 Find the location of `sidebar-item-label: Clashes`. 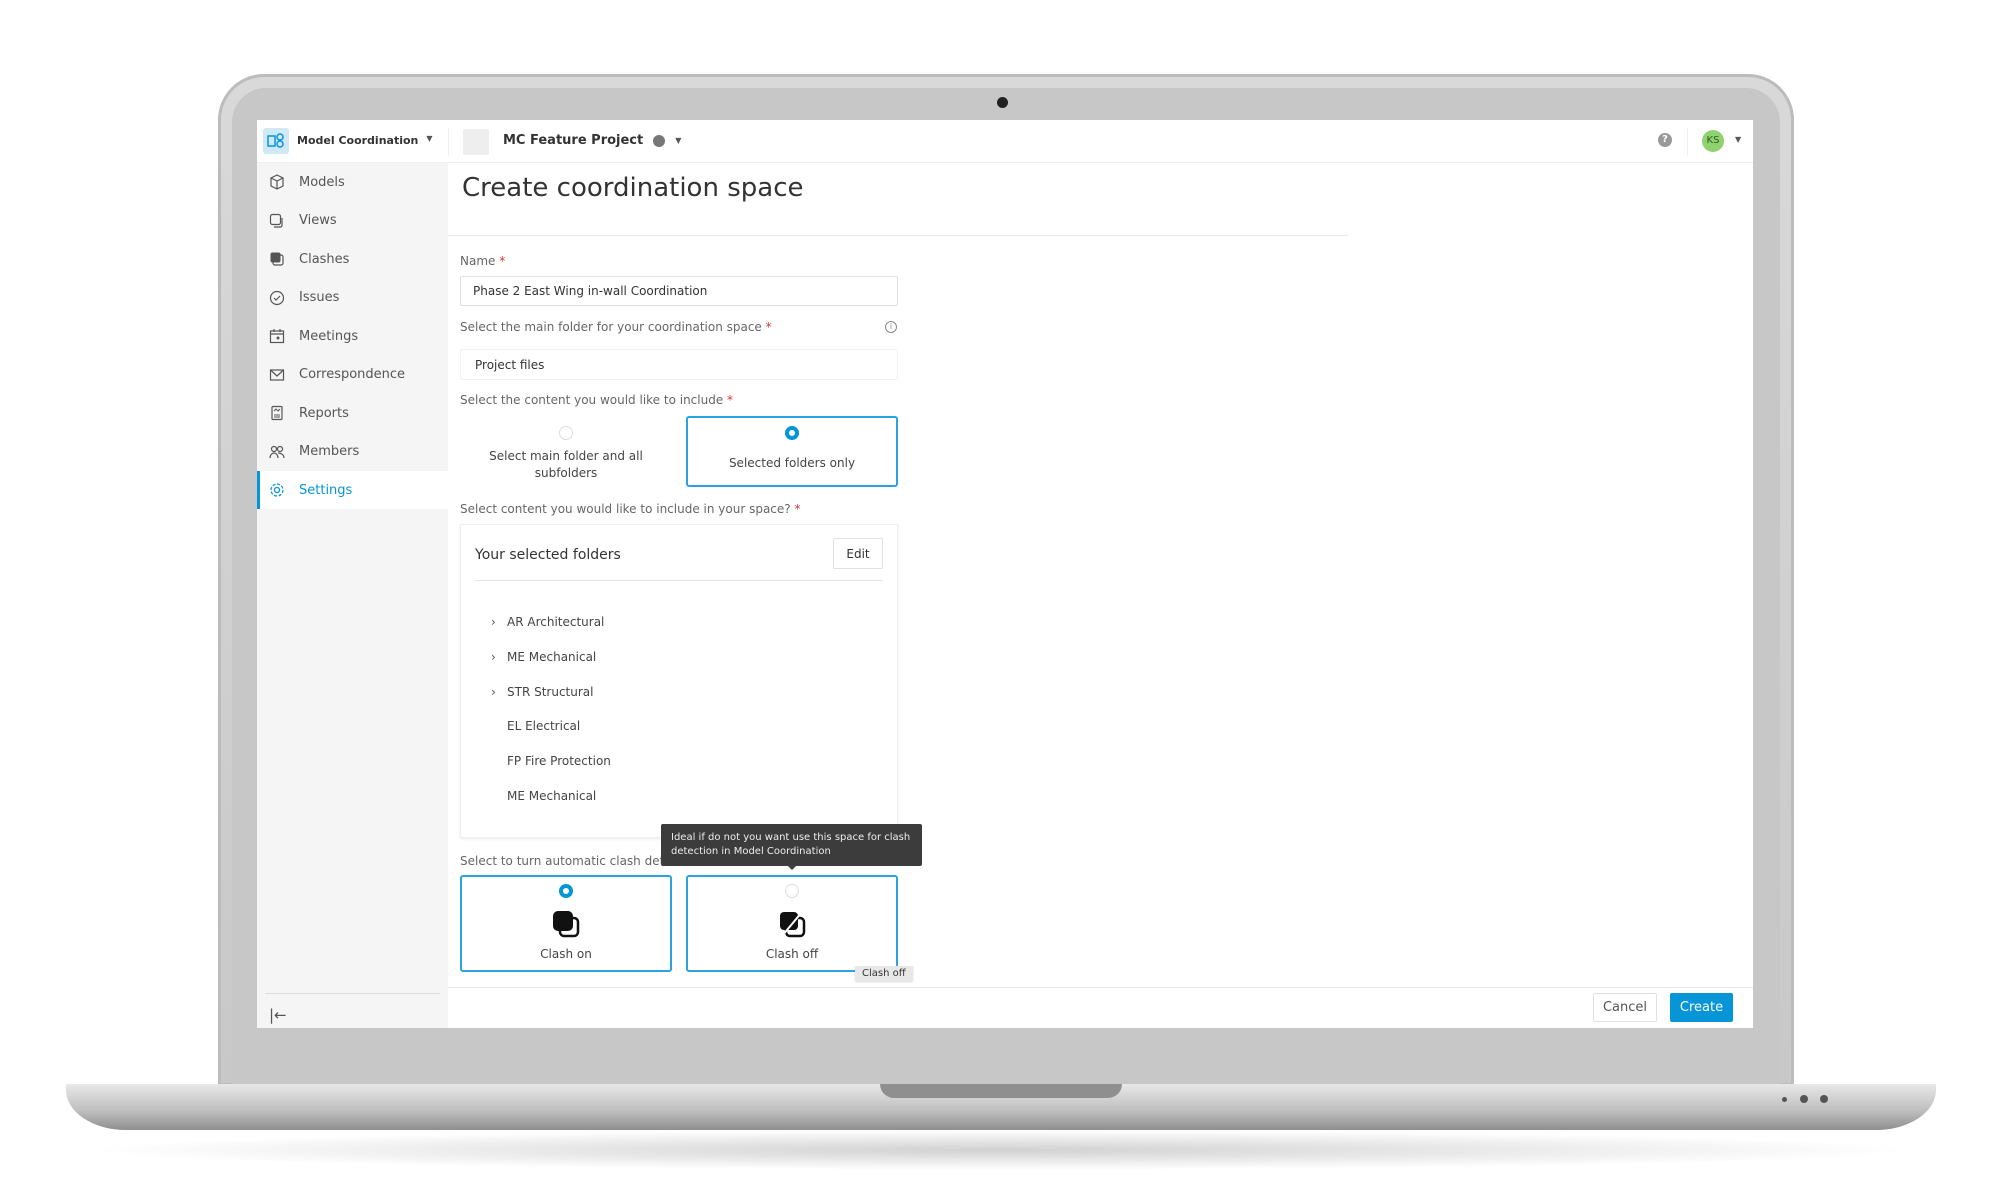

sidebar-item-label: Clashes is located at coordinates (324, 259).